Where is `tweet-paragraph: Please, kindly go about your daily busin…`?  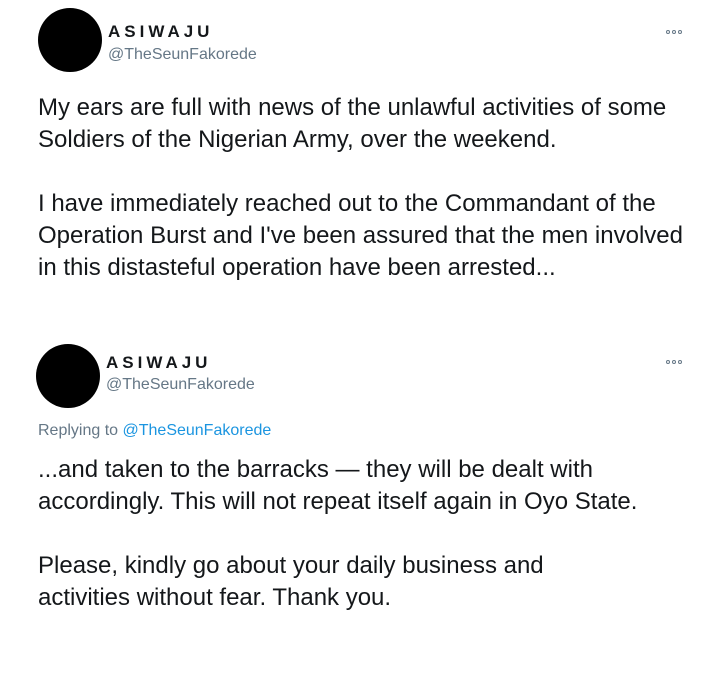
tweet-paragraph: Please, kindly go about your daily busin… is located at coordinates (291, 581).